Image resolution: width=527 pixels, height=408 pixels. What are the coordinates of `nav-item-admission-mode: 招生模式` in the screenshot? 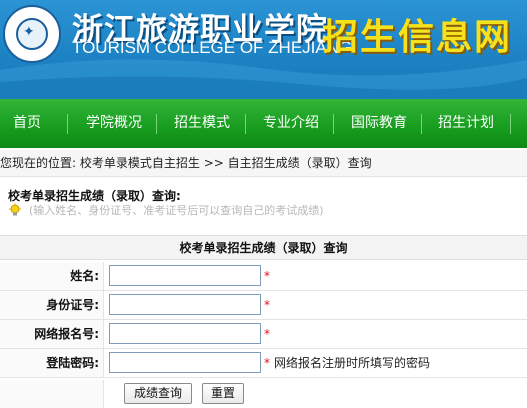 It's located at (202, 123).